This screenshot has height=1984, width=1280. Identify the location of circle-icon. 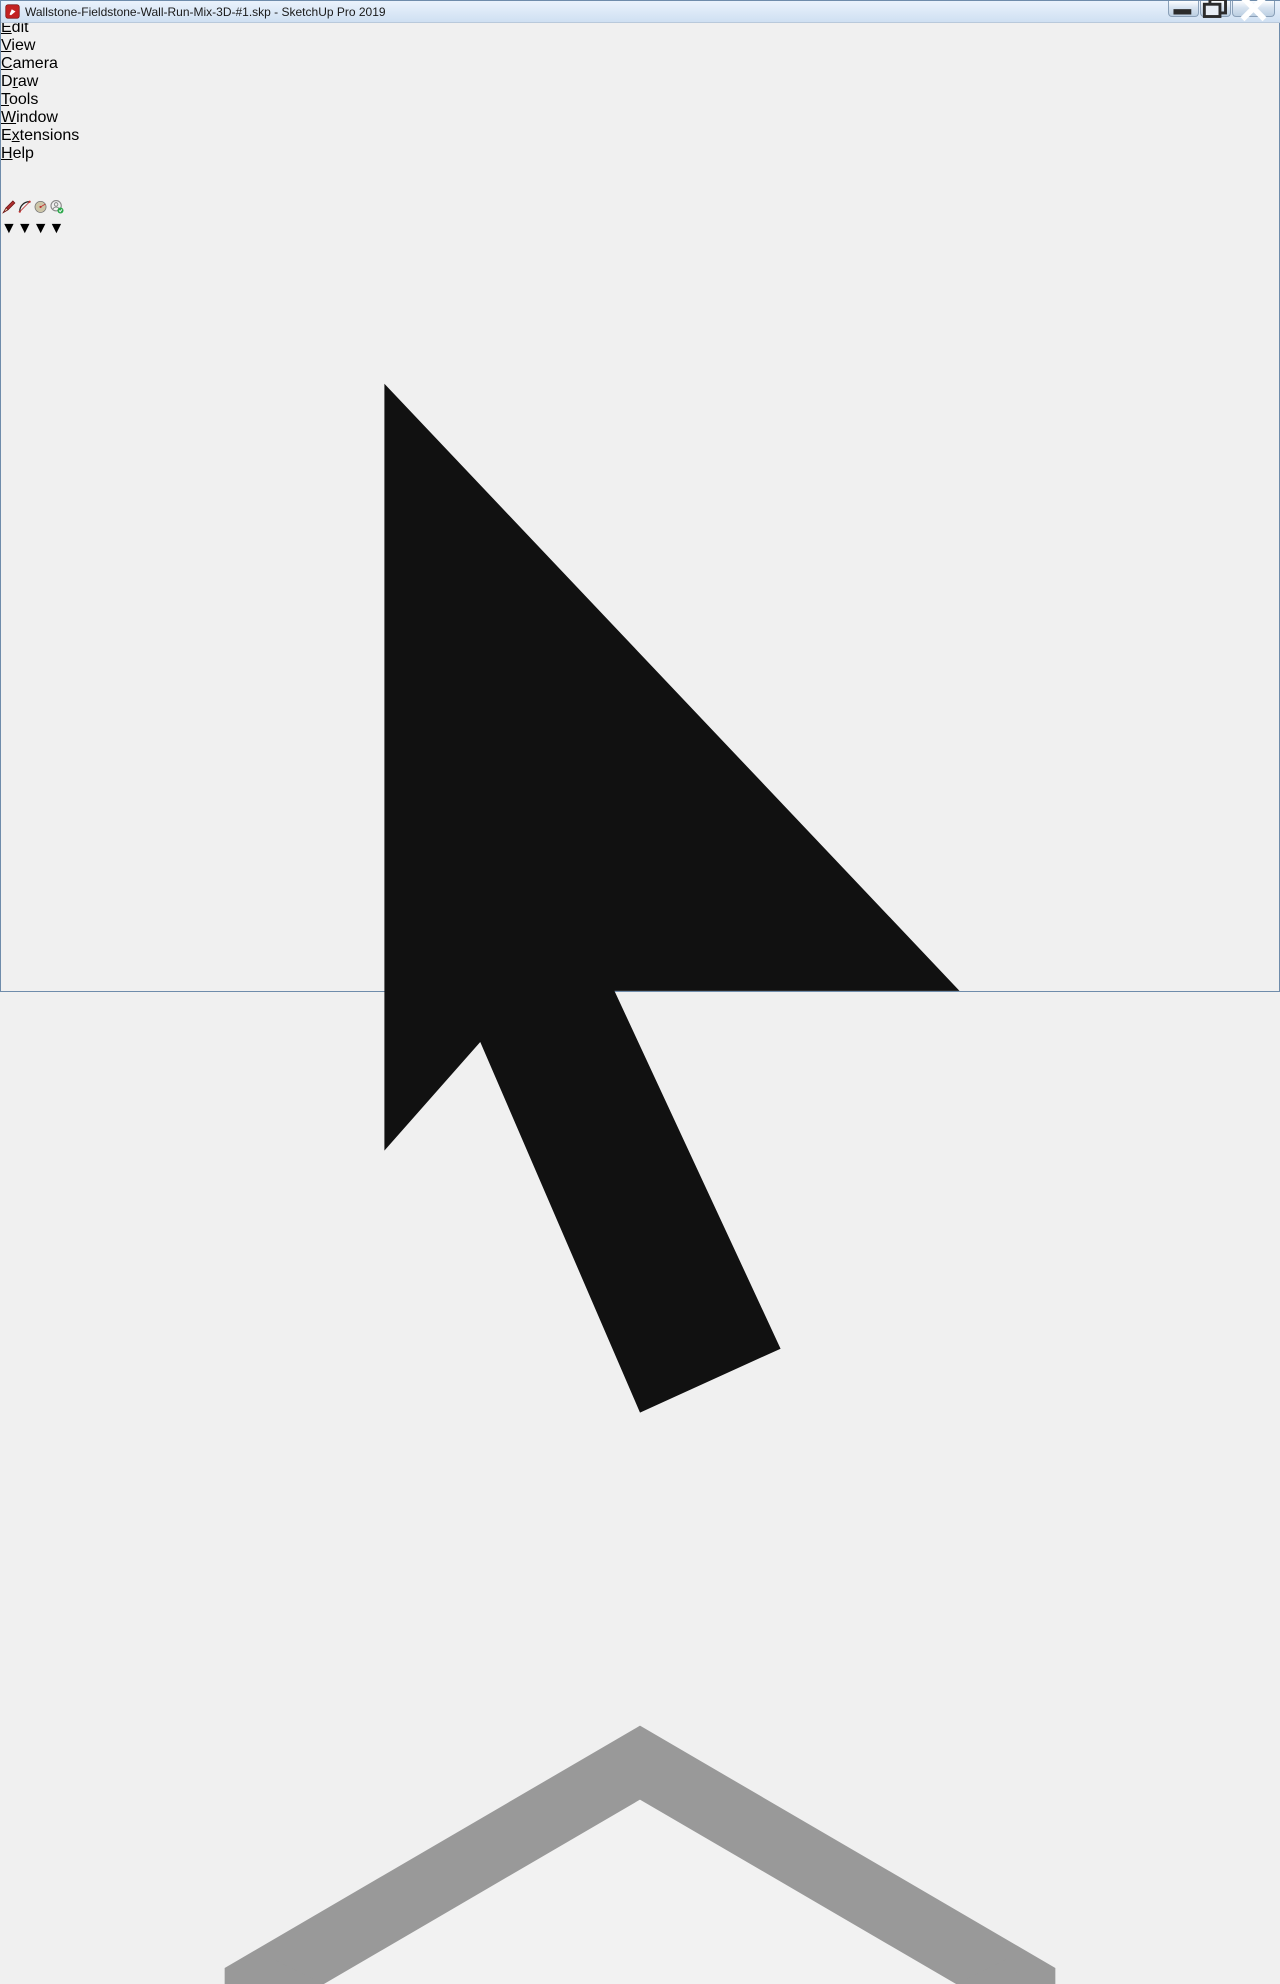
(41, 209).